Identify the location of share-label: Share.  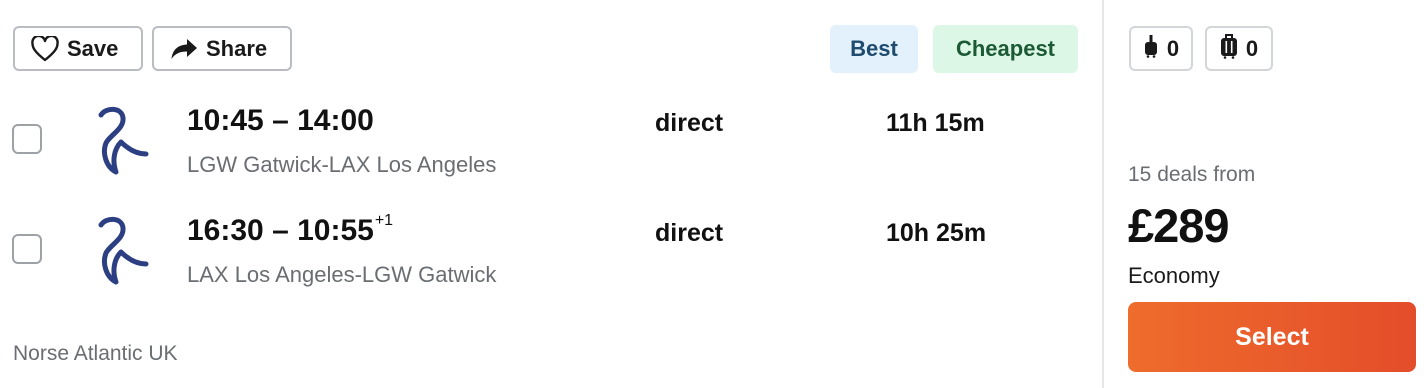
(237, 48).